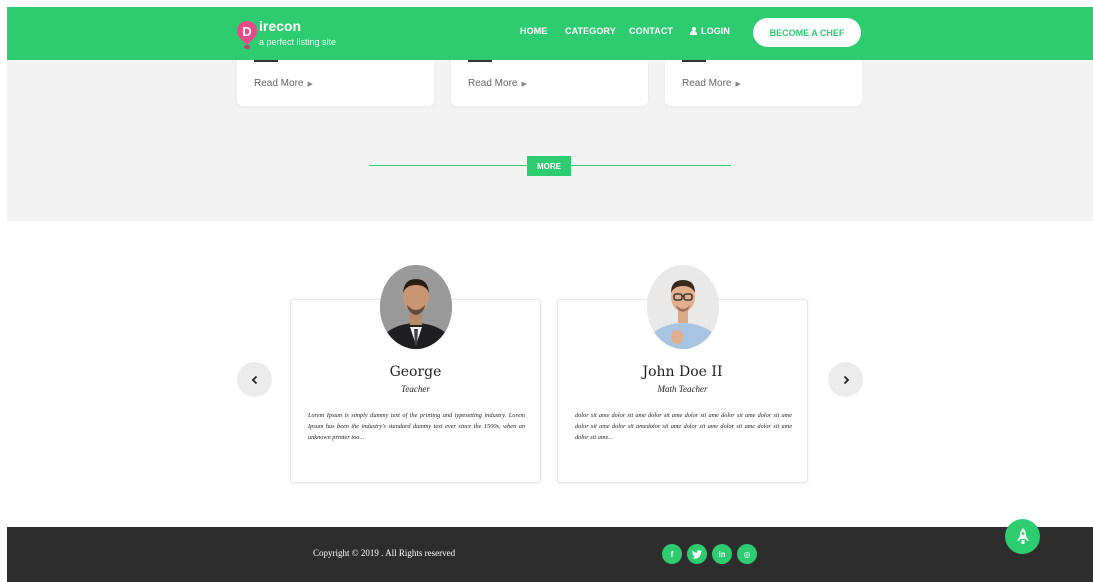  What do you see at coordinates (415, 389) in the screenshot?
I see `member-role: Teacher` at bounding box center [415, 389].